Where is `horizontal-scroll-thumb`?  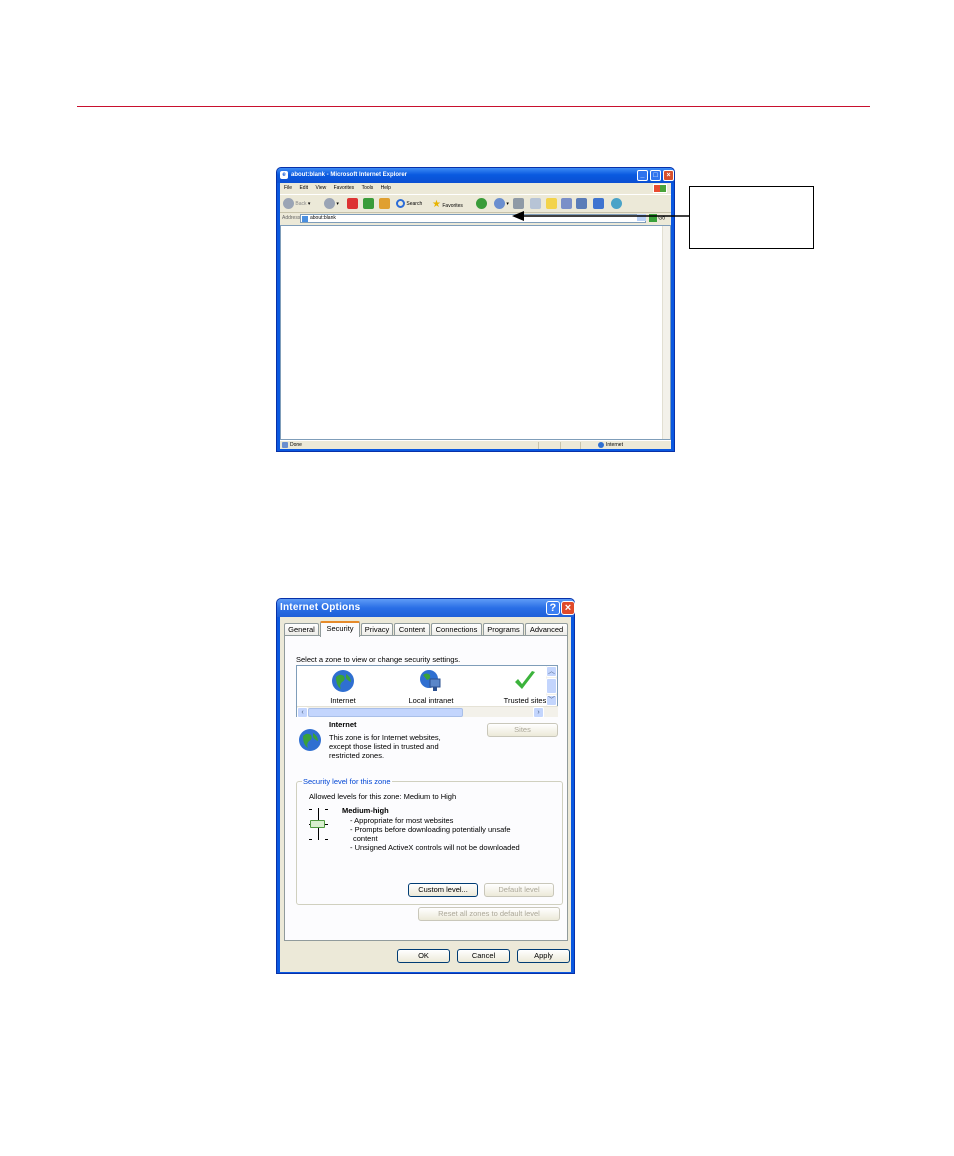 horizontal-scroll-thumb is located at coordinates (385, 712).